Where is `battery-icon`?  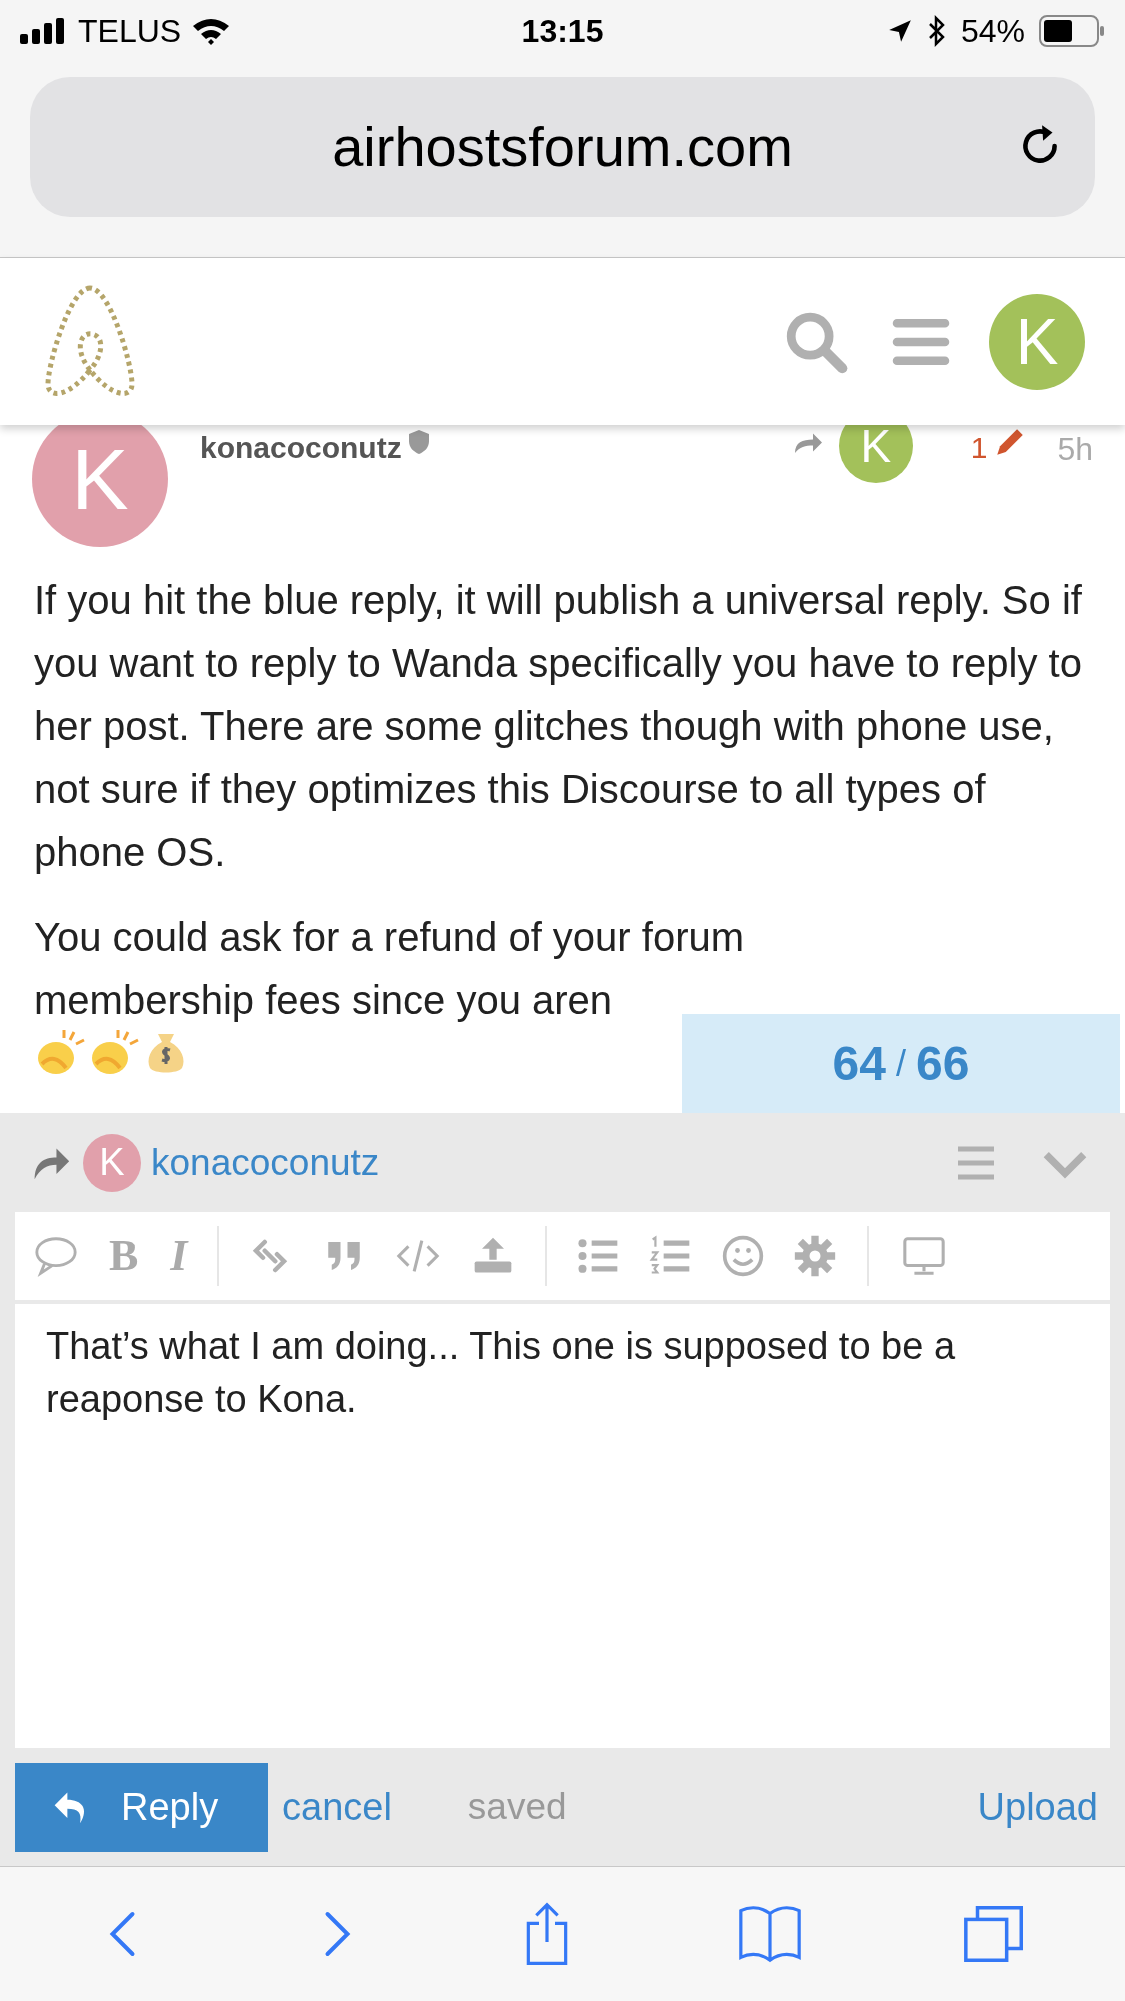
battery-icon is located at coordinates (1072, 31).